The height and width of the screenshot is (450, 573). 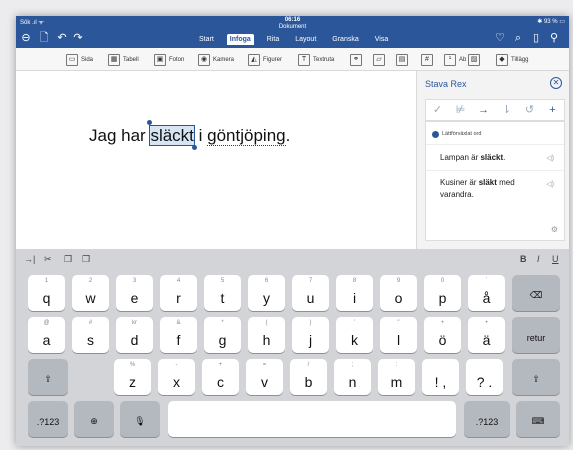 What do you see at coordinates (68, 259) in the screenshot?
I see `copy-icon: ❐` at bounding box center [68, 259].